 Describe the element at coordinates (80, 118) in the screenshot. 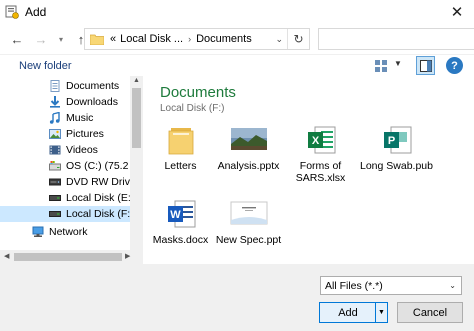

I see `nav-item-label: Music` at that location.